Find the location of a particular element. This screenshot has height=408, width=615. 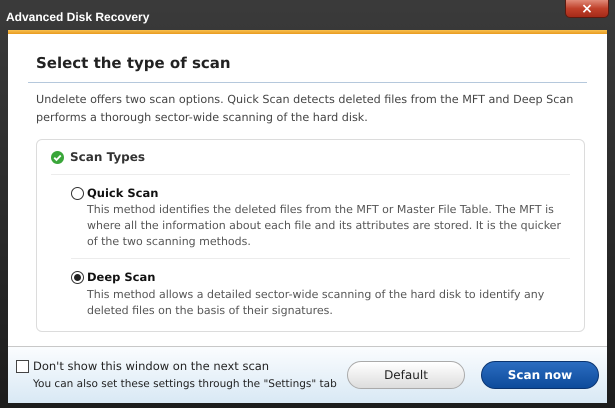

checkbox is located at coordinates (22, 366).